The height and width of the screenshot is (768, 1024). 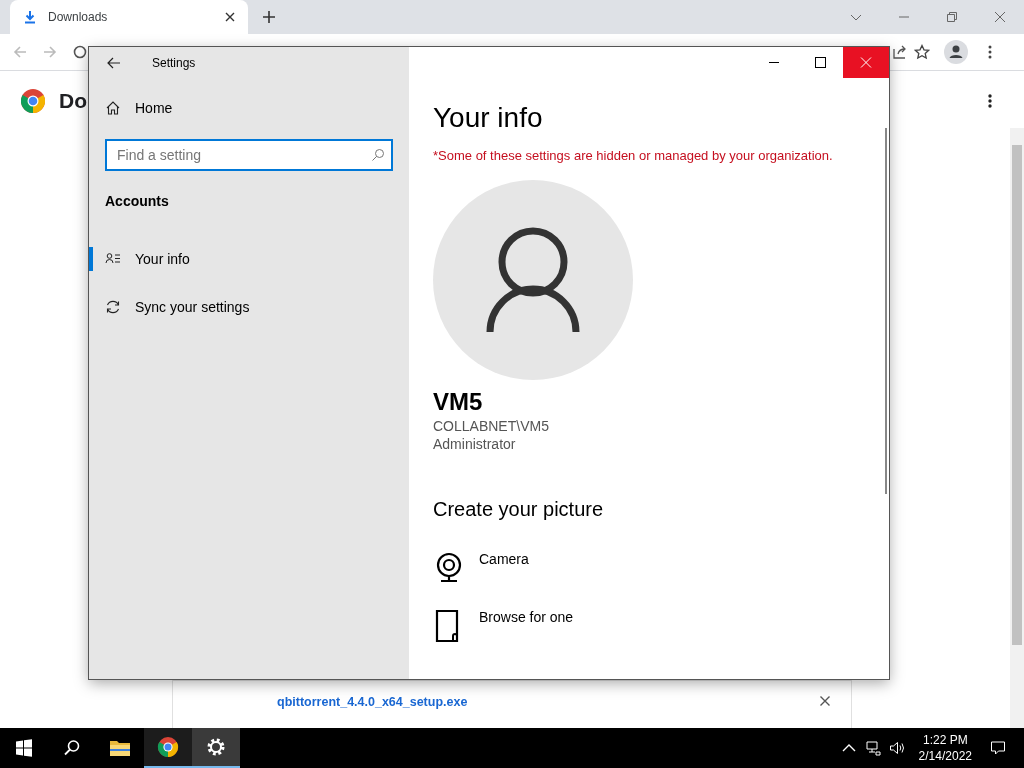 What do you see at coordinates (633, 155) in the screenshot?
I see `notice-text: *Some of these settings are hidden or managed by your organization.` at bounding box center [633, 155].